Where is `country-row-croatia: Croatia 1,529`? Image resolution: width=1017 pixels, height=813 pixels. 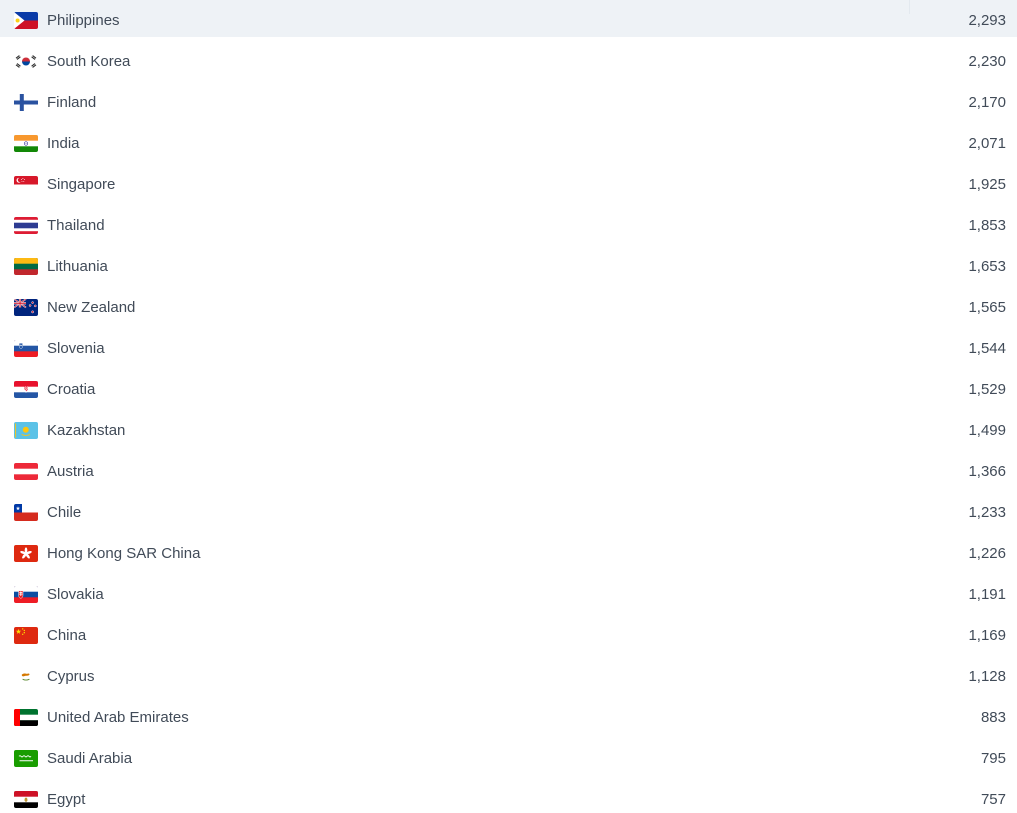 country-row-croatia: Croatia 1,529 is located at coordinates (508, 389).